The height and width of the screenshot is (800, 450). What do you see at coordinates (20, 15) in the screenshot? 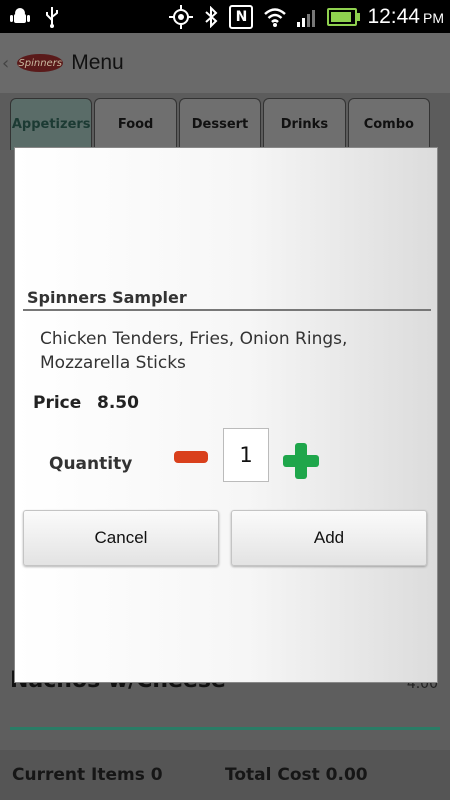
I see `android-icon` at bounding box center [20, 15].